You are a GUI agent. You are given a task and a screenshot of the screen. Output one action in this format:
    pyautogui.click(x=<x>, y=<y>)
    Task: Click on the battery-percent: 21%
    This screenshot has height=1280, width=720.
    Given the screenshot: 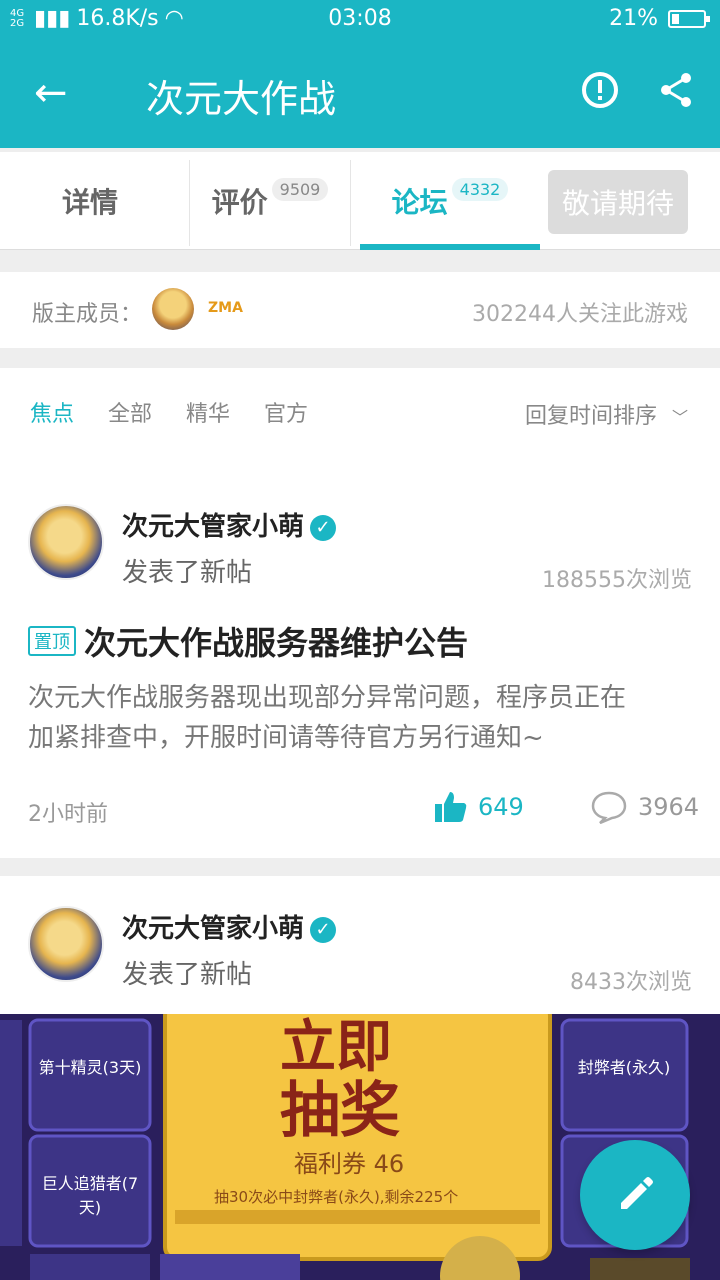 What is the action you would take?
    pyautogui.click(x=633, y=18)
    